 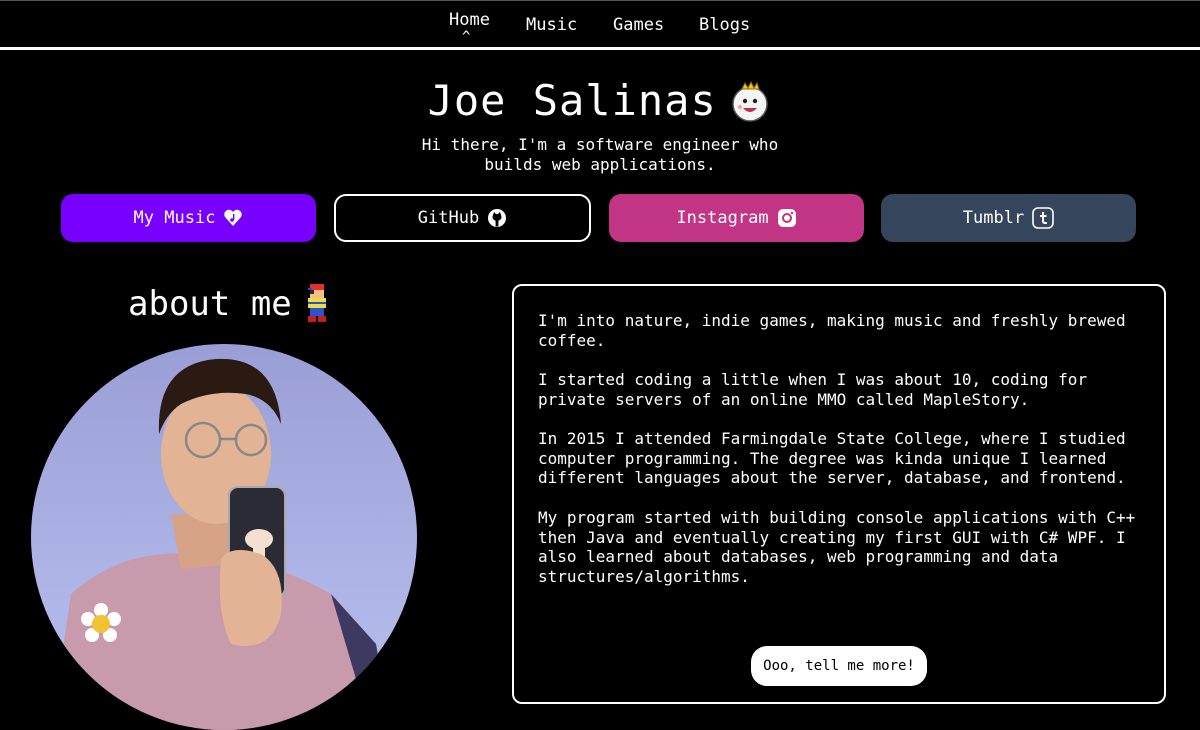 I want to click on about-heading: about me, so click(x=230, y=304).